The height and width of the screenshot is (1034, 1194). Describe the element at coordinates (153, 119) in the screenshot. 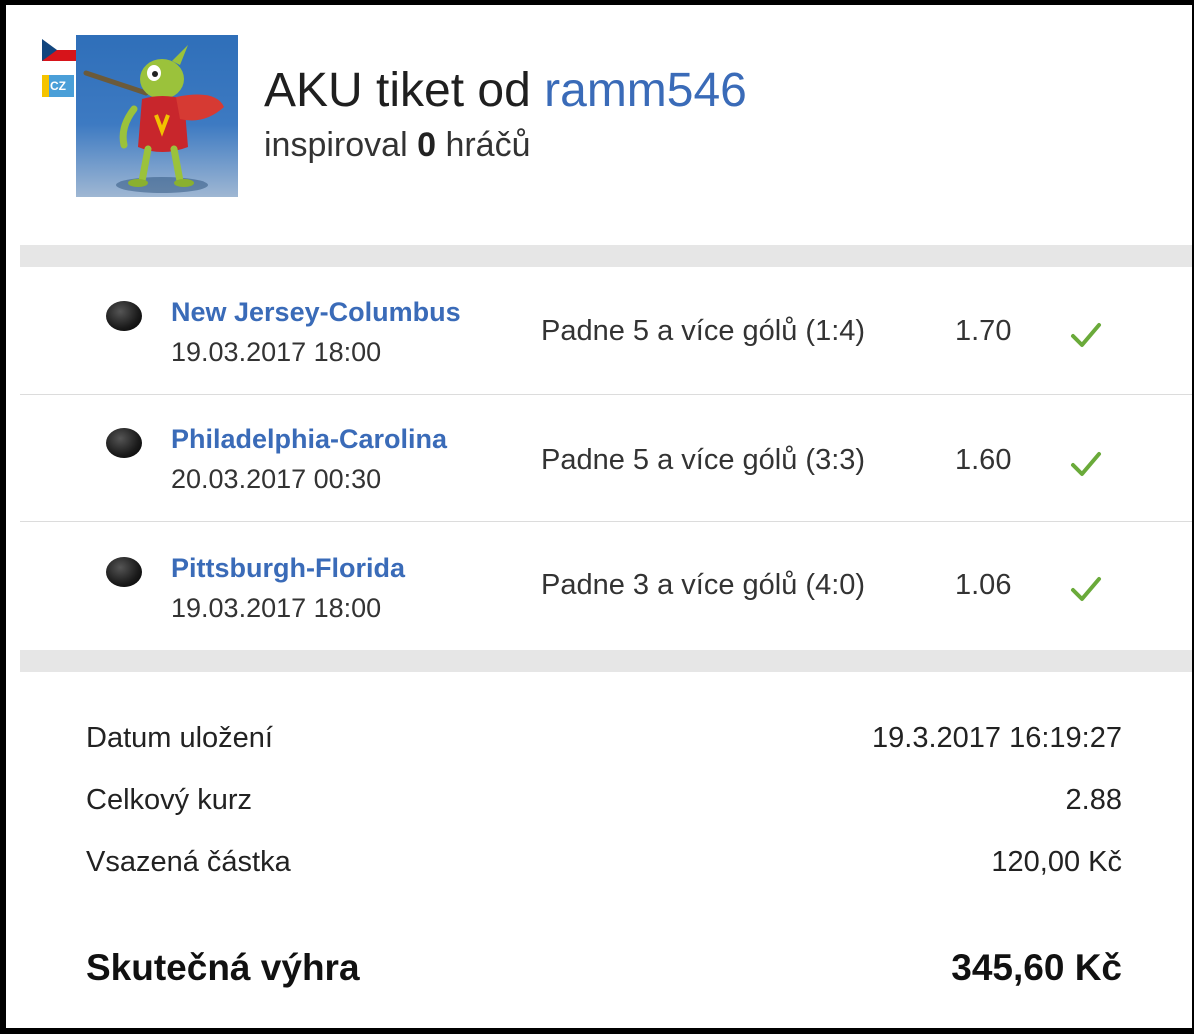

I see `mosquito-mascot-icon` at that location.